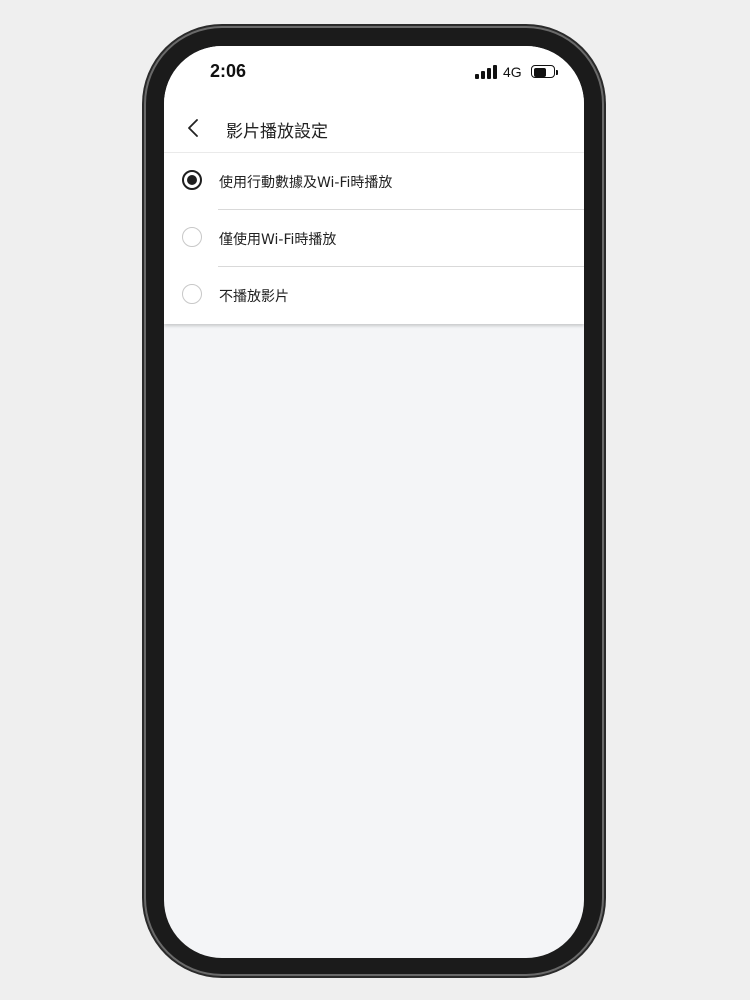 The image size is (750, 1000). I want to click on video-playback-options: 使用行動數據及Wi-Fi時播放 僅使用Wi-Fi時播放 不播放影片, so click(374, 238).